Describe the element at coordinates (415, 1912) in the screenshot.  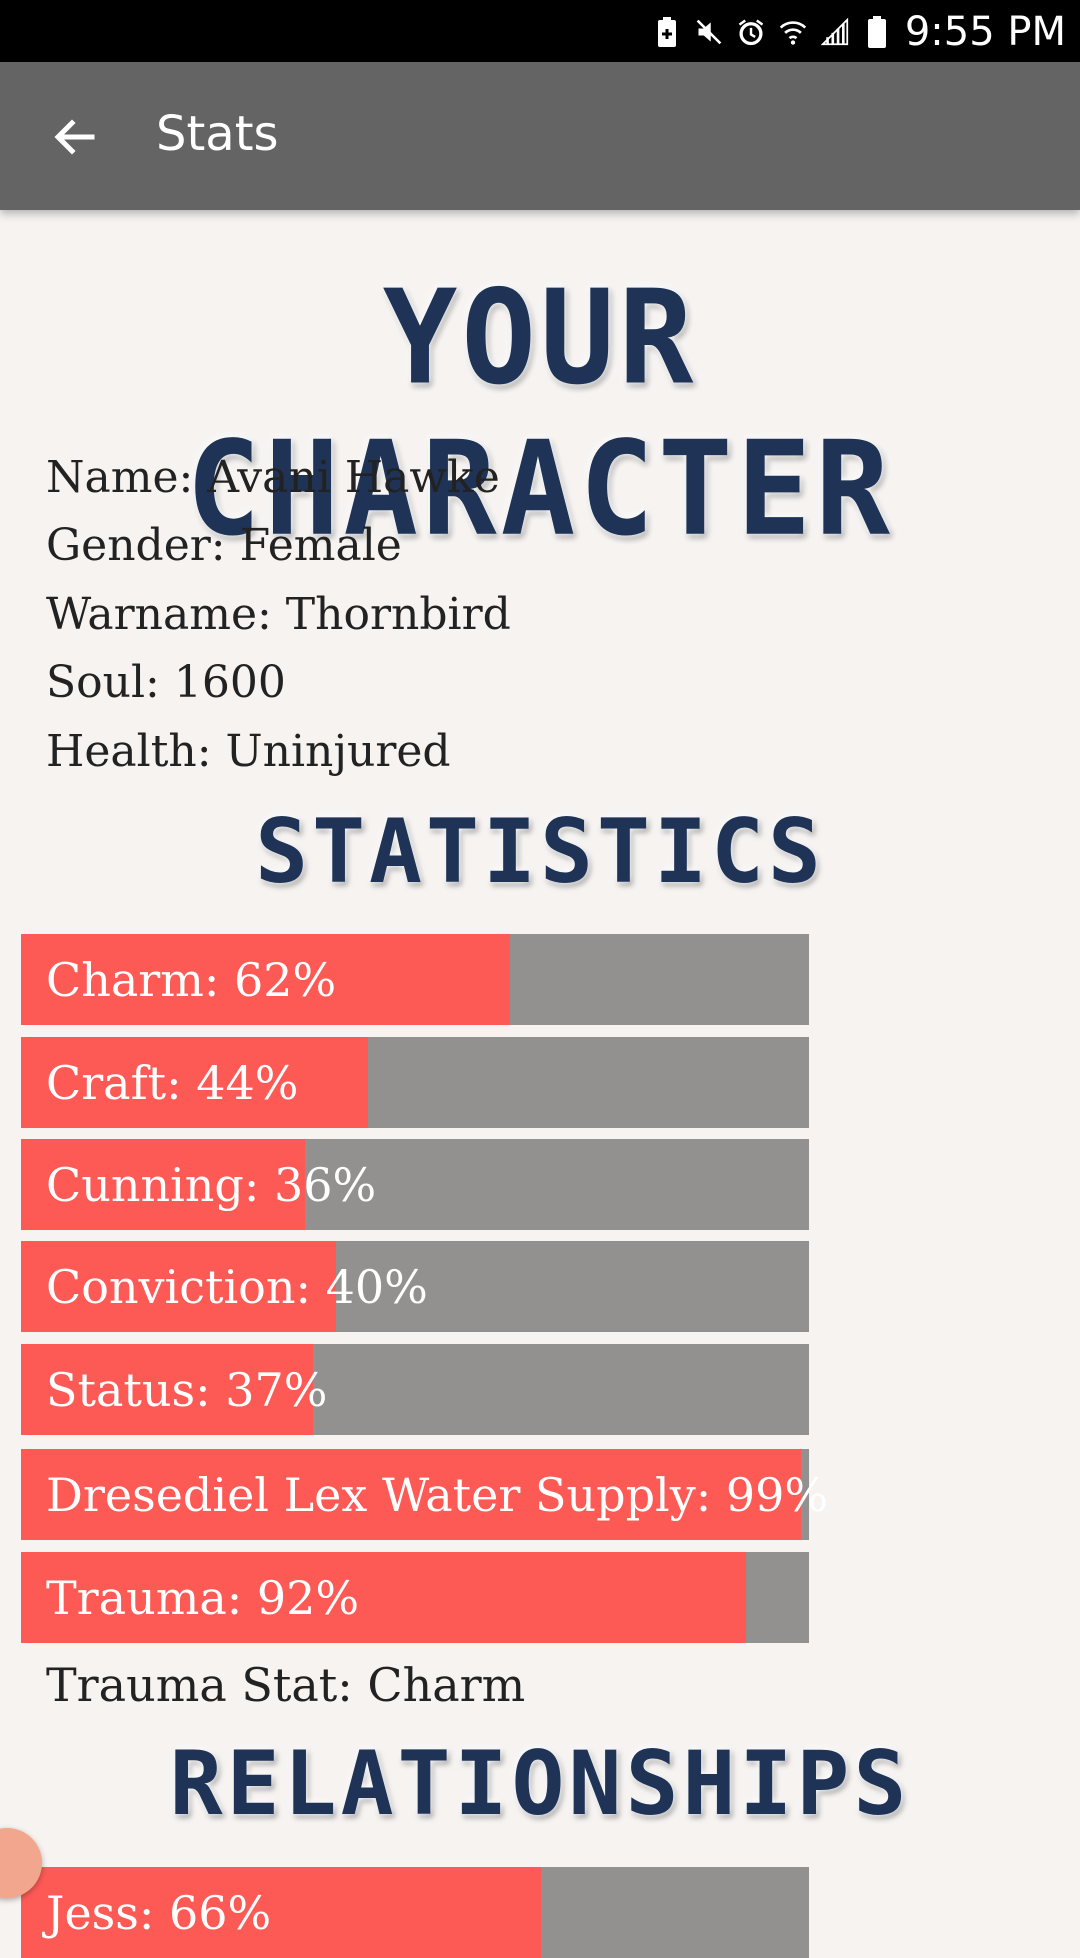
I see `relationship-bar: Jess: 66%` at that location.